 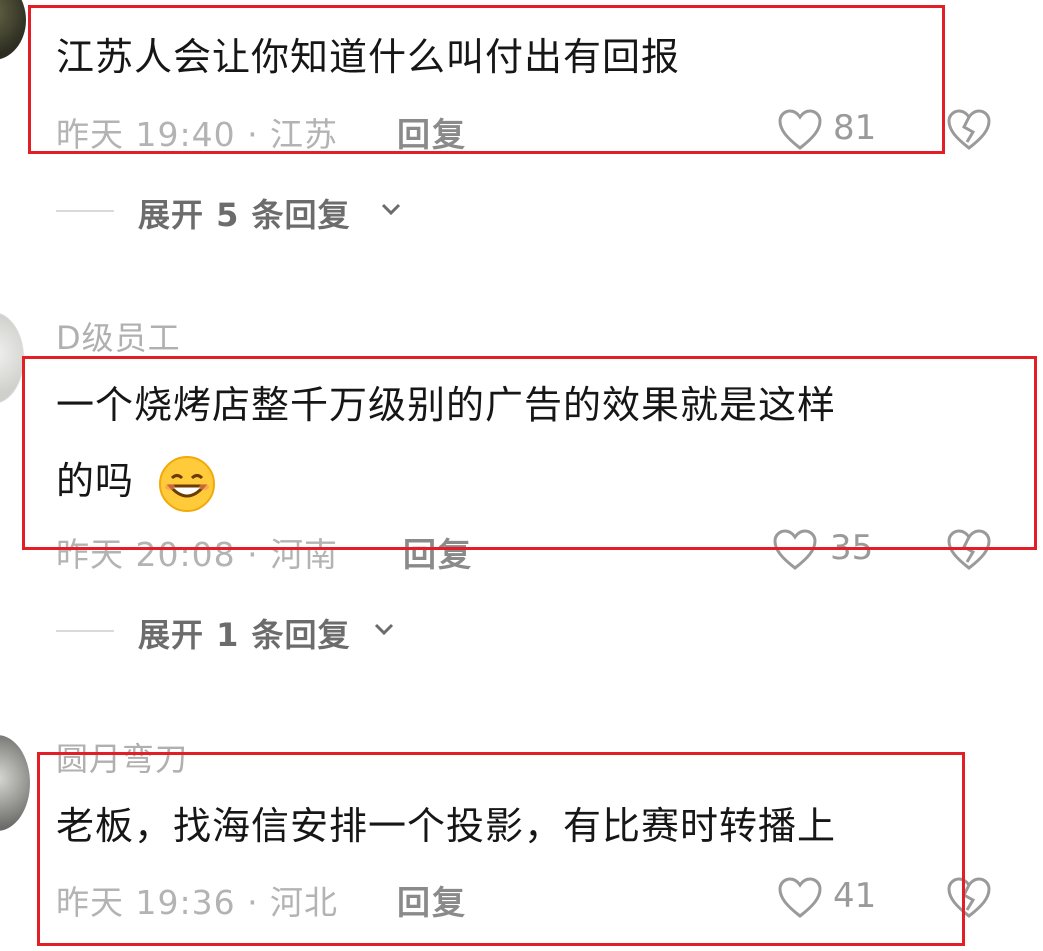 I want to click on expand-label: 展开 1 条回复, so click(x=244, y=635).